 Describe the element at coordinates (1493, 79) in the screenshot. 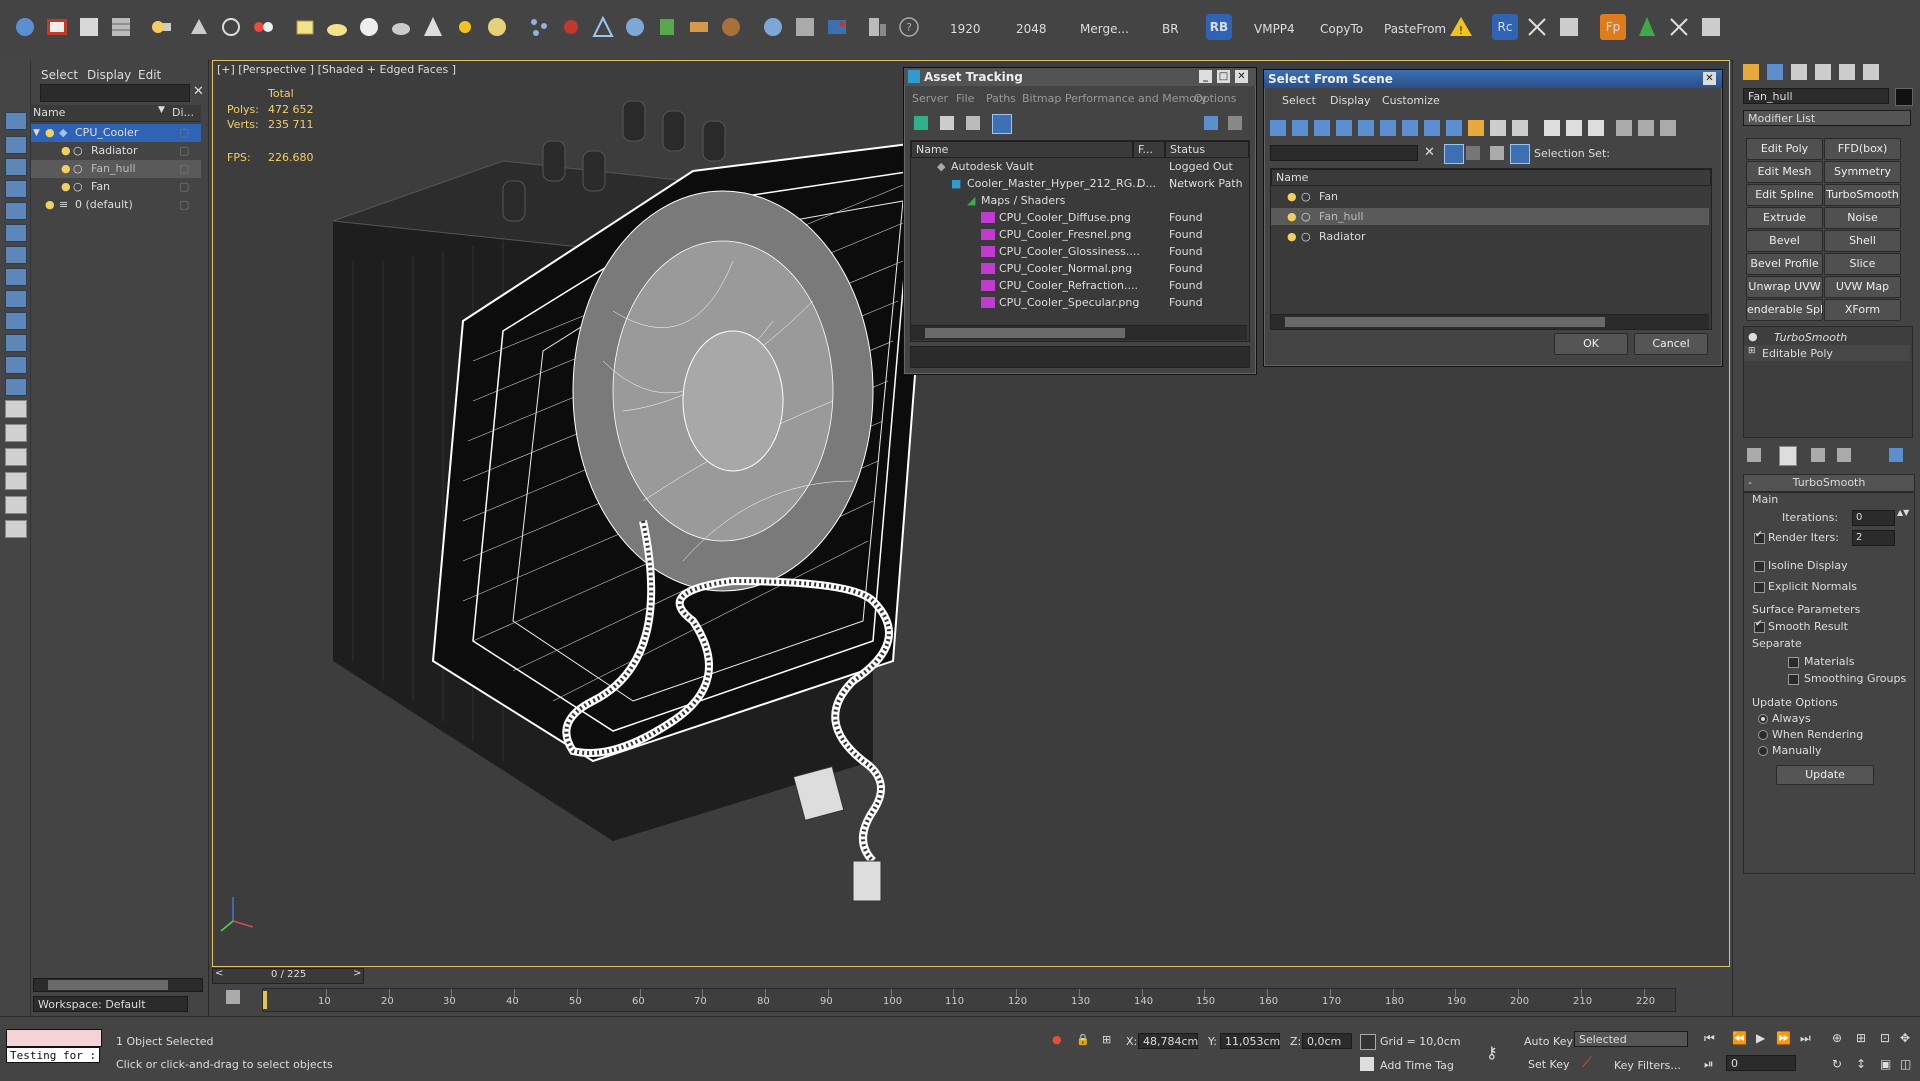

I see `select-from-scene-titlebar: Select From Scene ✕` at that location.